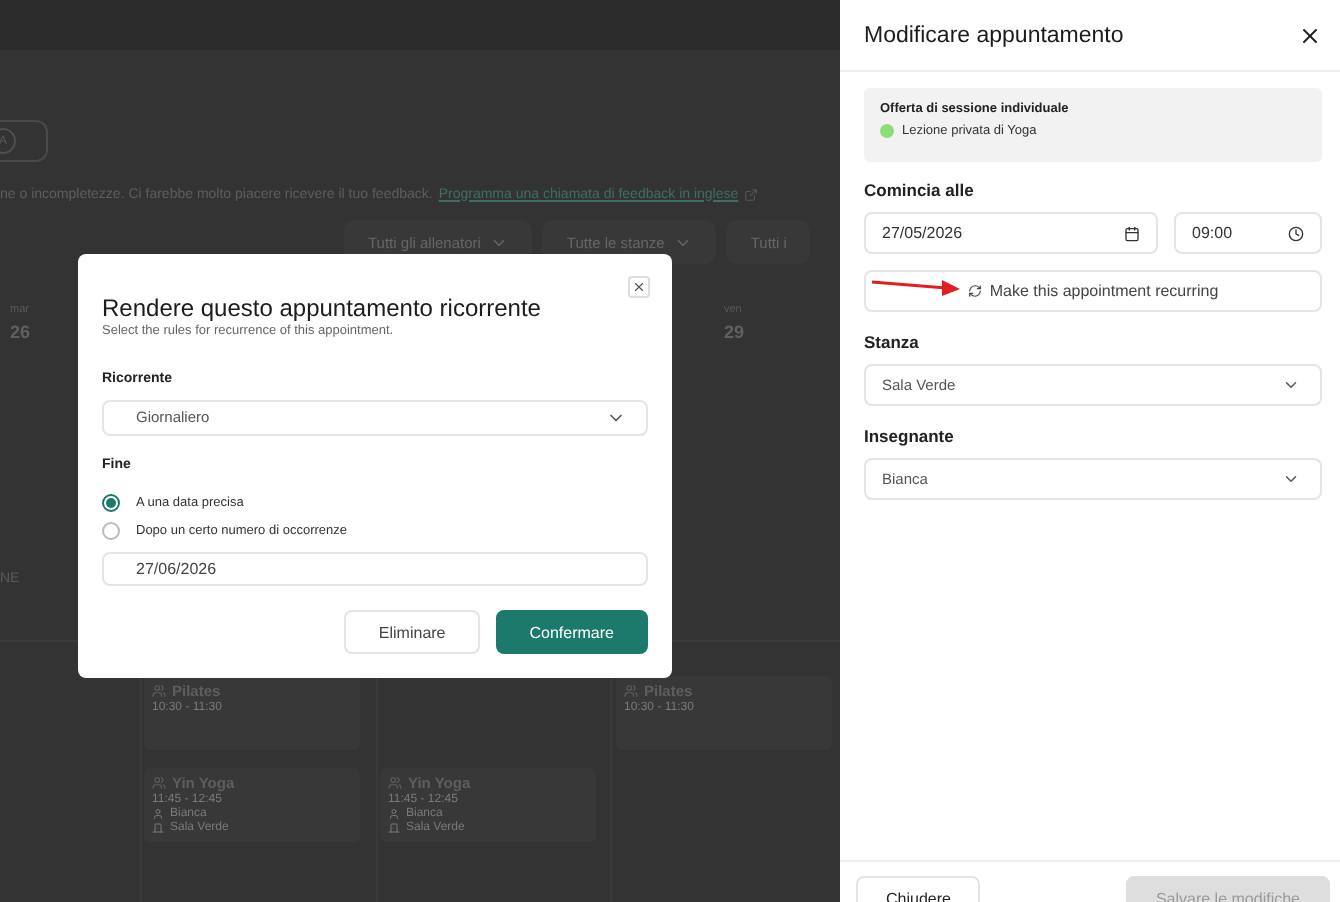 The width and height of the screenshot is (1340, 902). I want to click on confirm-button: Confermare, so click(571, 632).